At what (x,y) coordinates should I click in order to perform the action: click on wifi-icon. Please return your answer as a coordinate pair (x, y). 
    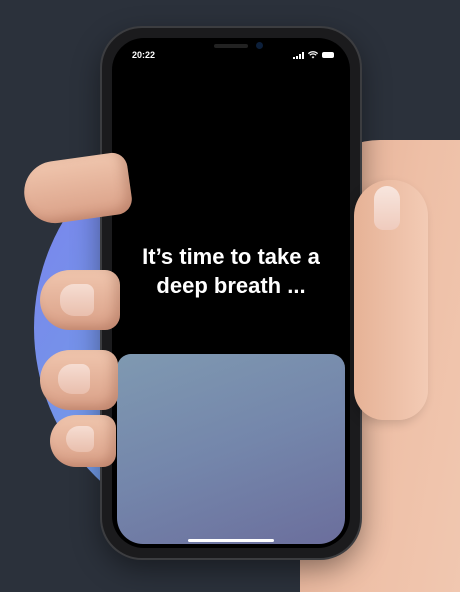
    Looking at the image, I should click on (313, 55).